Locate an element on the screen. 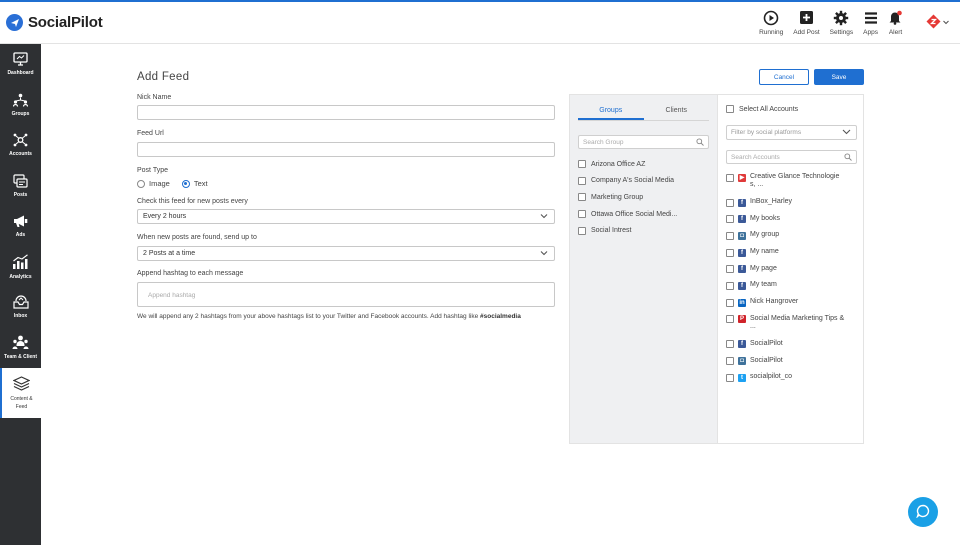  save-button: Save is located at coordinates (839, 77).